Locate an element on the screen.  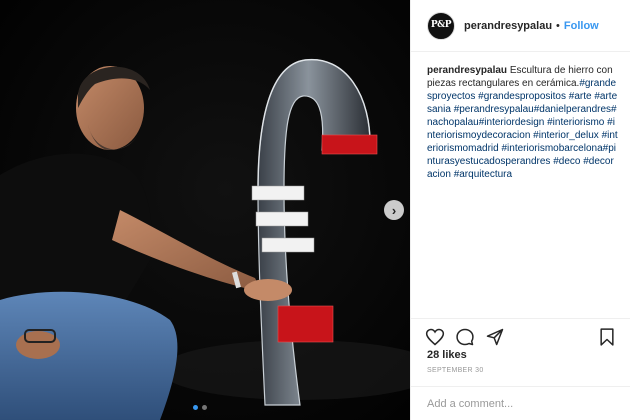
avatar-logo: P&P is located at coordinates (441, 25).